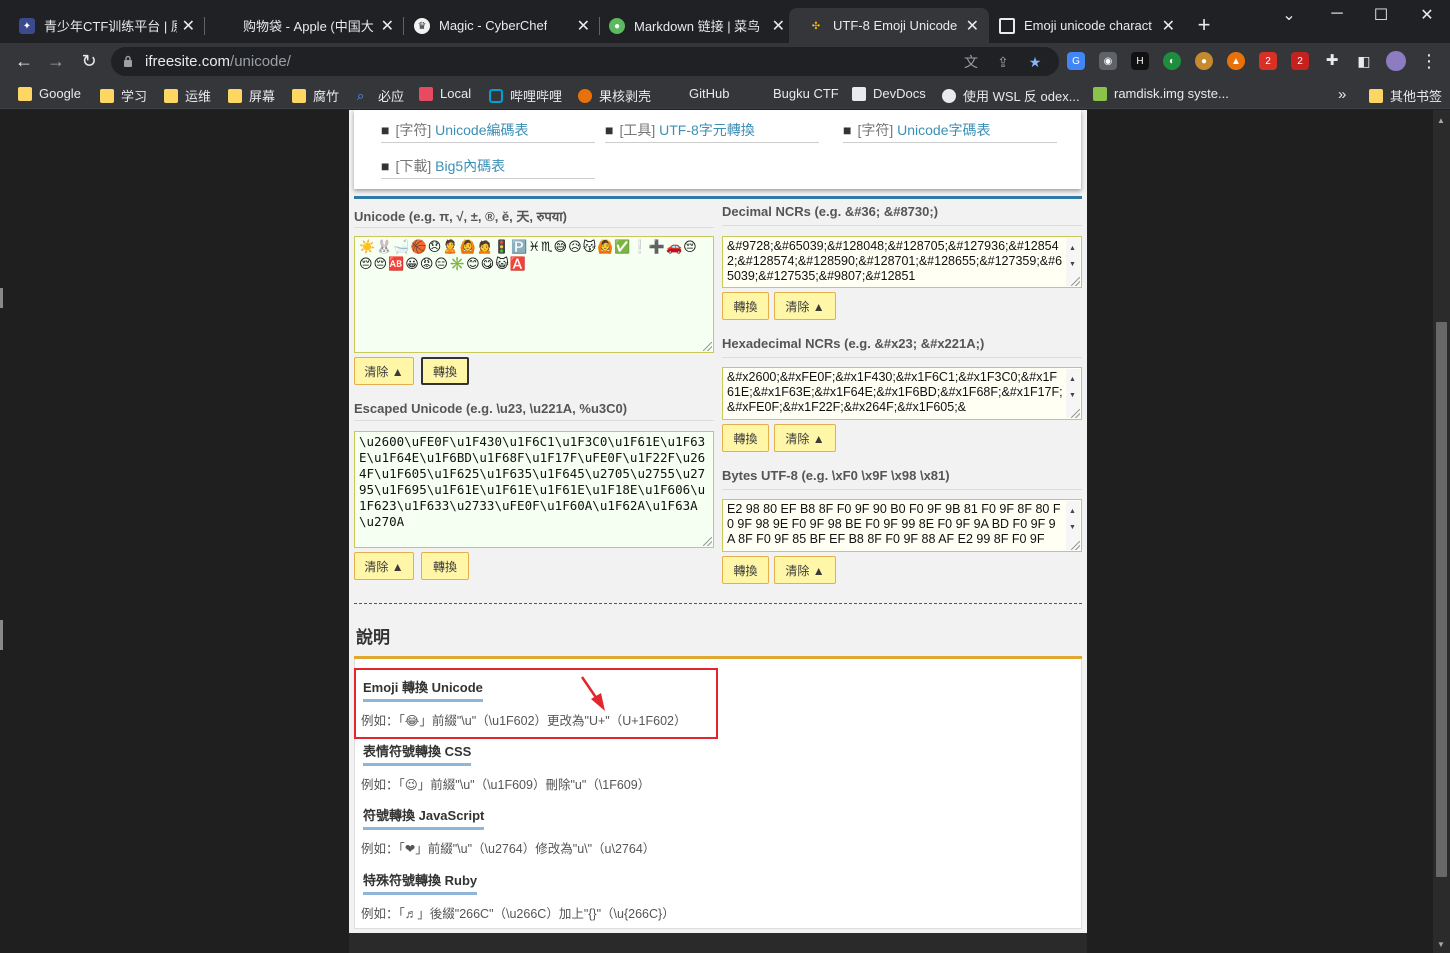 The width and height of the screenshot is (1450, 953). I want to click on escaped-convert-button: 轉換, so click(445, 566).